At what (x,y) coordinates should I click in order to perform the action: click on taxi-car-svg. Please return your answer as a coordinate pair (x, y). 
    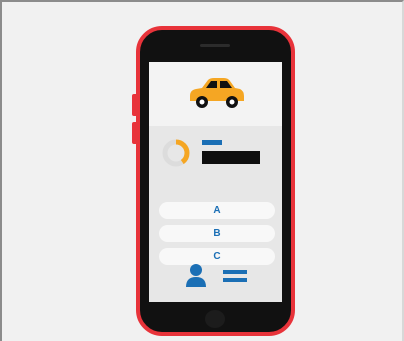
    Looking at the image, I should click on (217, 93).